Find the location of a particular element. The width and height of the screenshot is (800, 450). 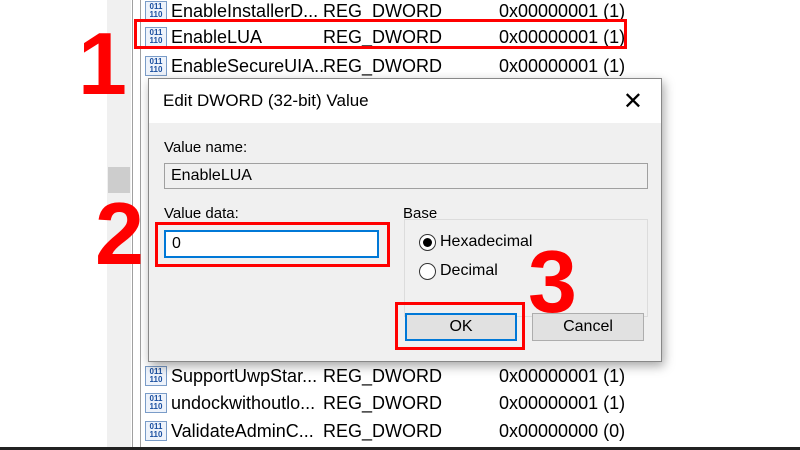

close-icon: ✕ is located at coordinates (633, 101).